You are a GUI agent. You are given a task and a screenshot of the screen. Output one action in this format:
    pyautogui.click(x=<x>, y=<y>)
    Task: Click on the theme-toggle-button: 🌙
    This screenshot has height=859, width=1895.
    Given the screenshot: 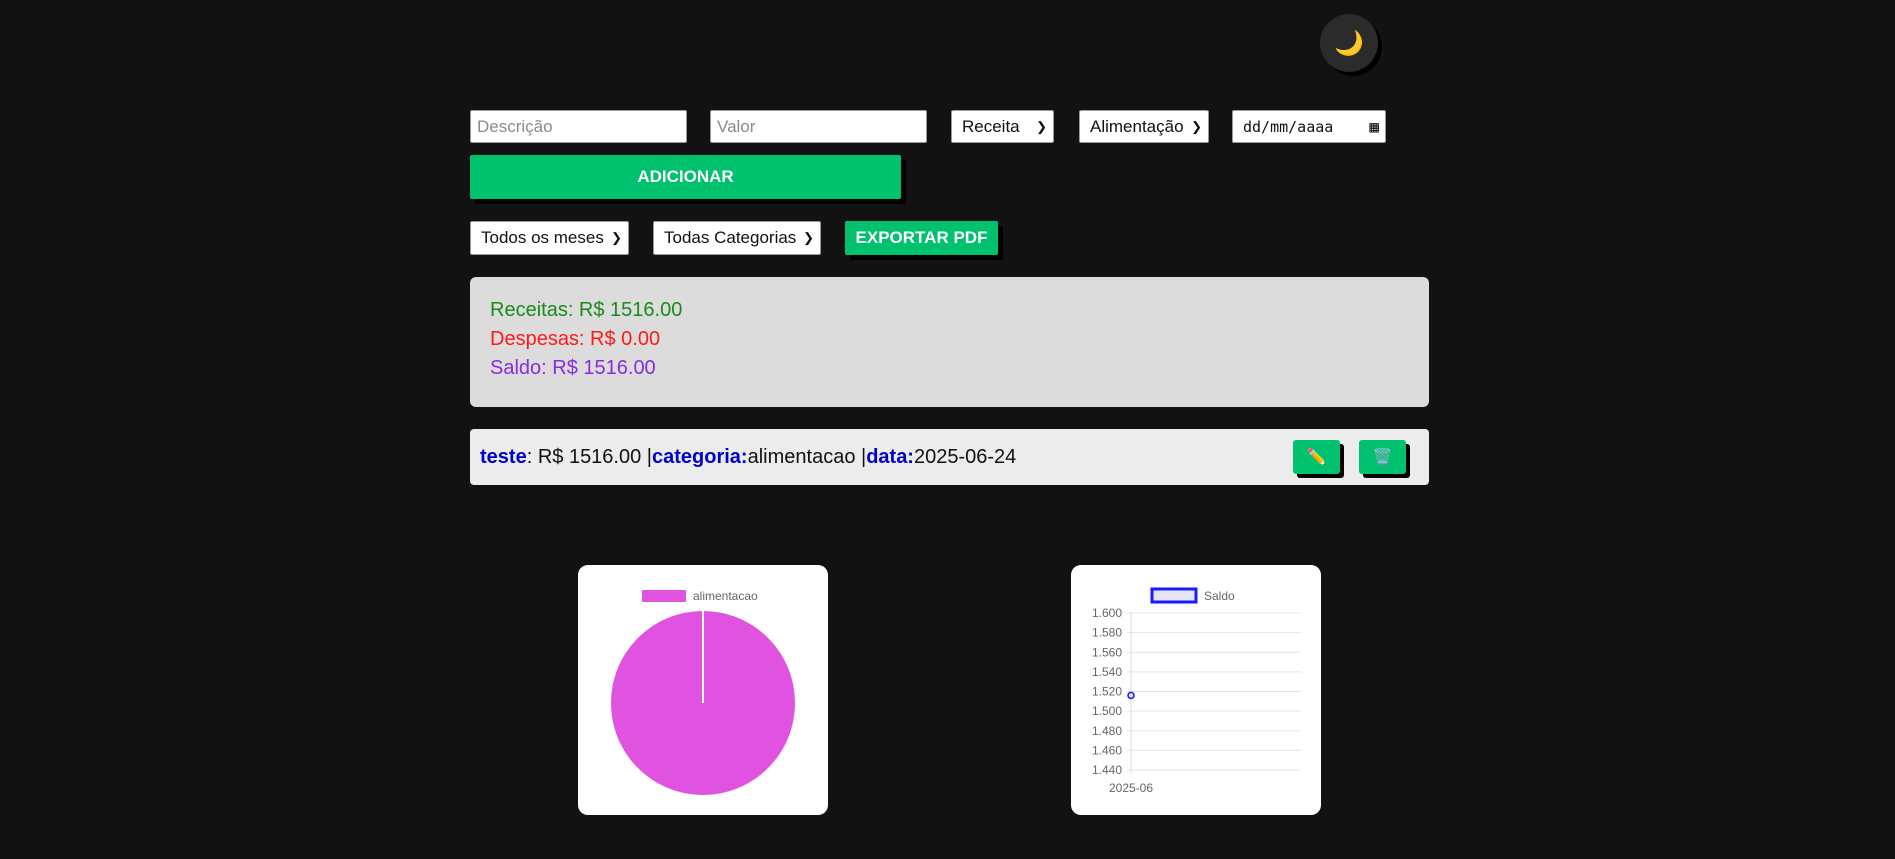 What is the action you would take?
    pyautogui.click(x=1349, y=43)
    